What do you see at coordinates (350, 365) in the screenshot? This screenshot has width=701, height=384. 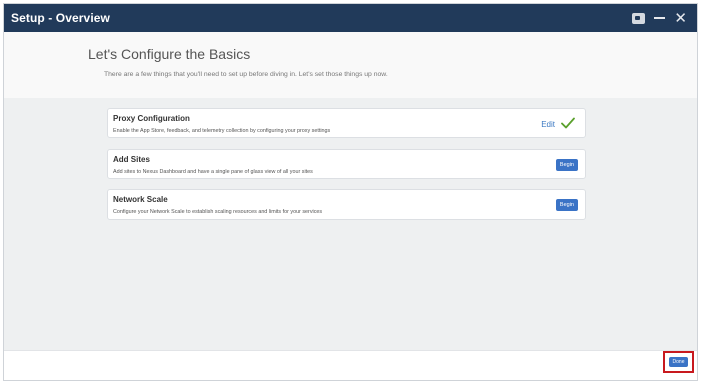 I see `footer-bar` at bounding box center [350, 365].